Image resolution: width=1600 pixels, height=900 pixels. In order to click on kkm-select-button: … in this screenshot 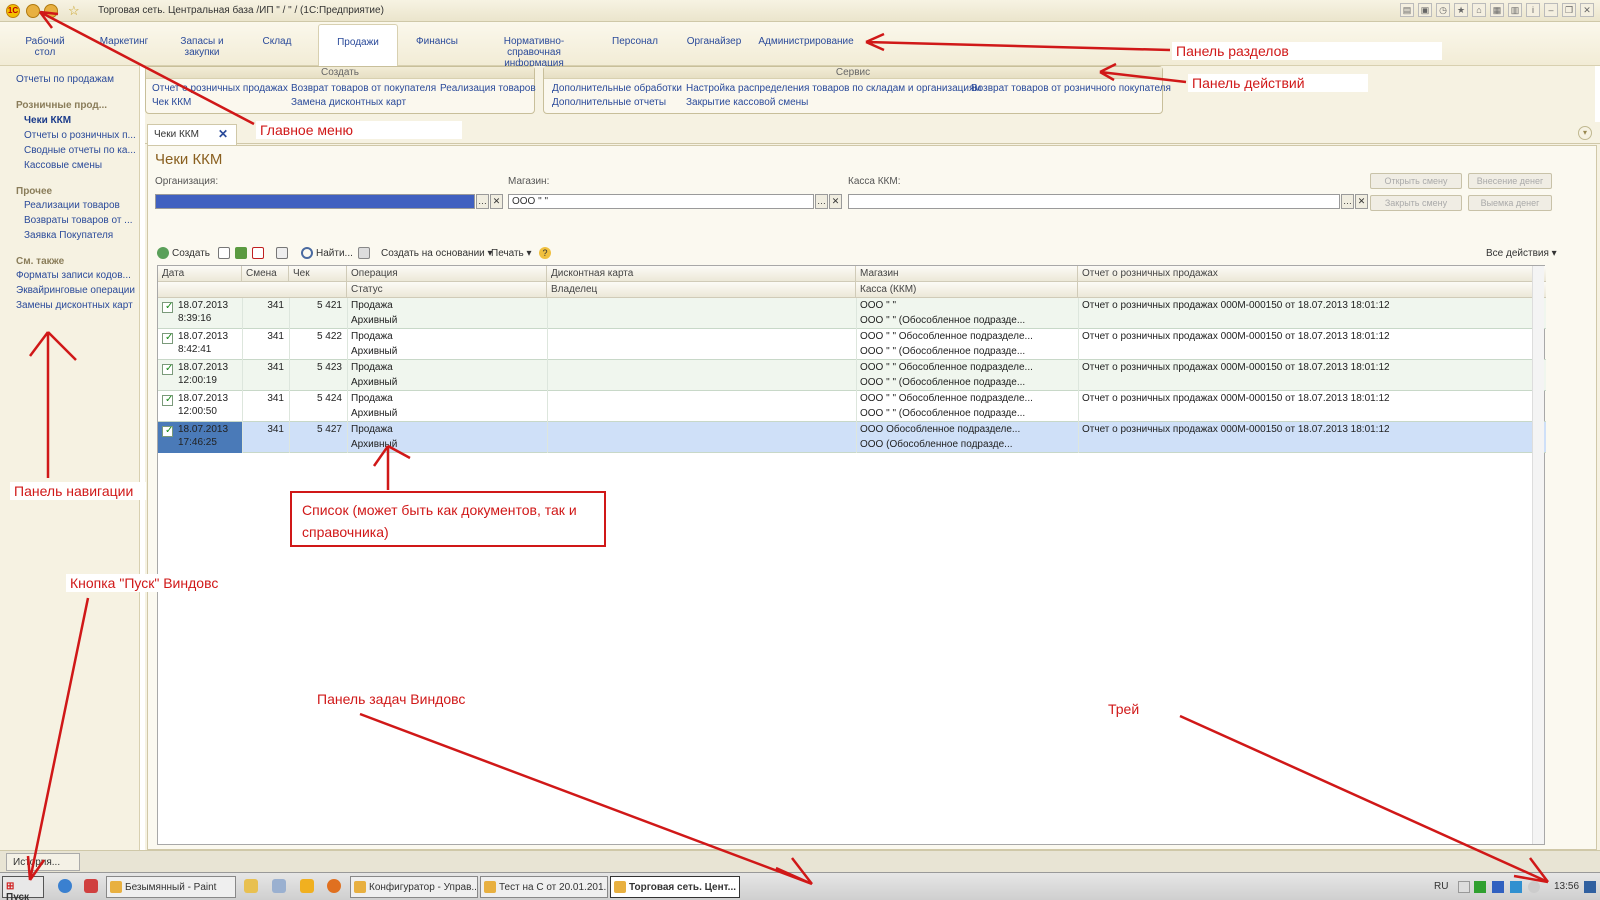, I will do `click(1347, 201)`.